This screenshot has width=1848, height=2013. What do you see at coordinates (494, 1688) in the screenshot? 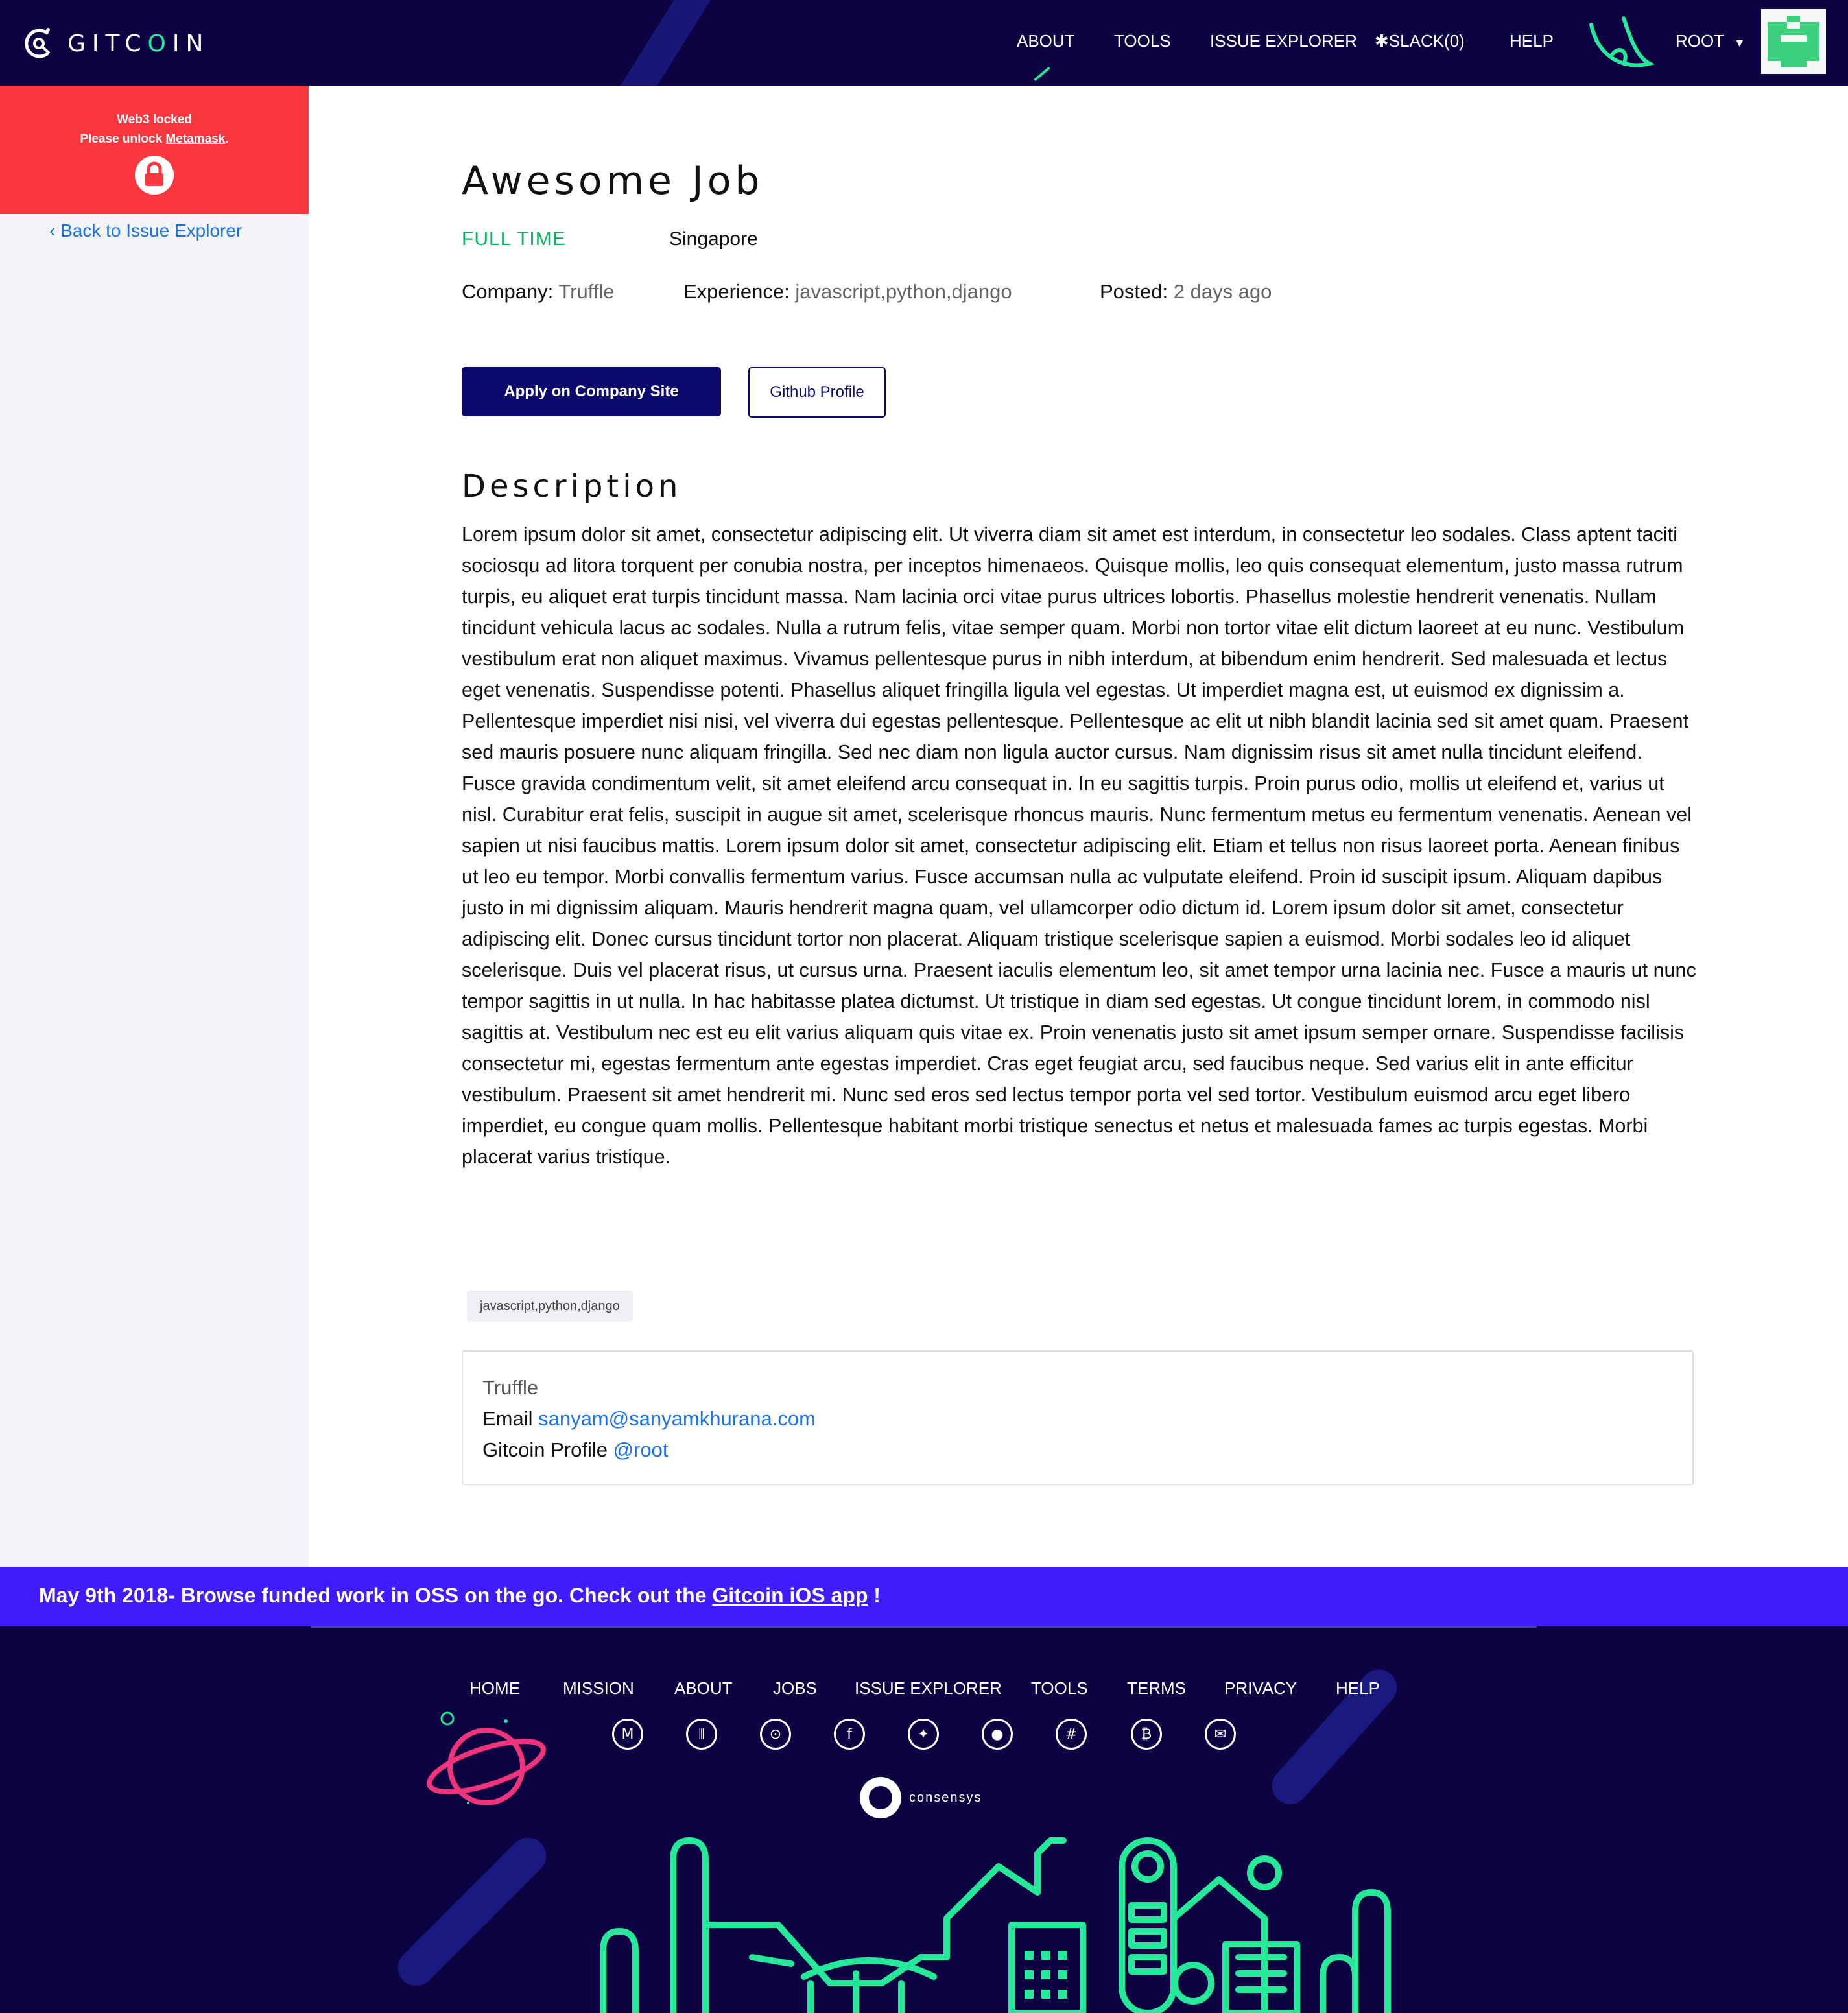
I see `footer-home: HOME` at bounding box center [494, 1688].